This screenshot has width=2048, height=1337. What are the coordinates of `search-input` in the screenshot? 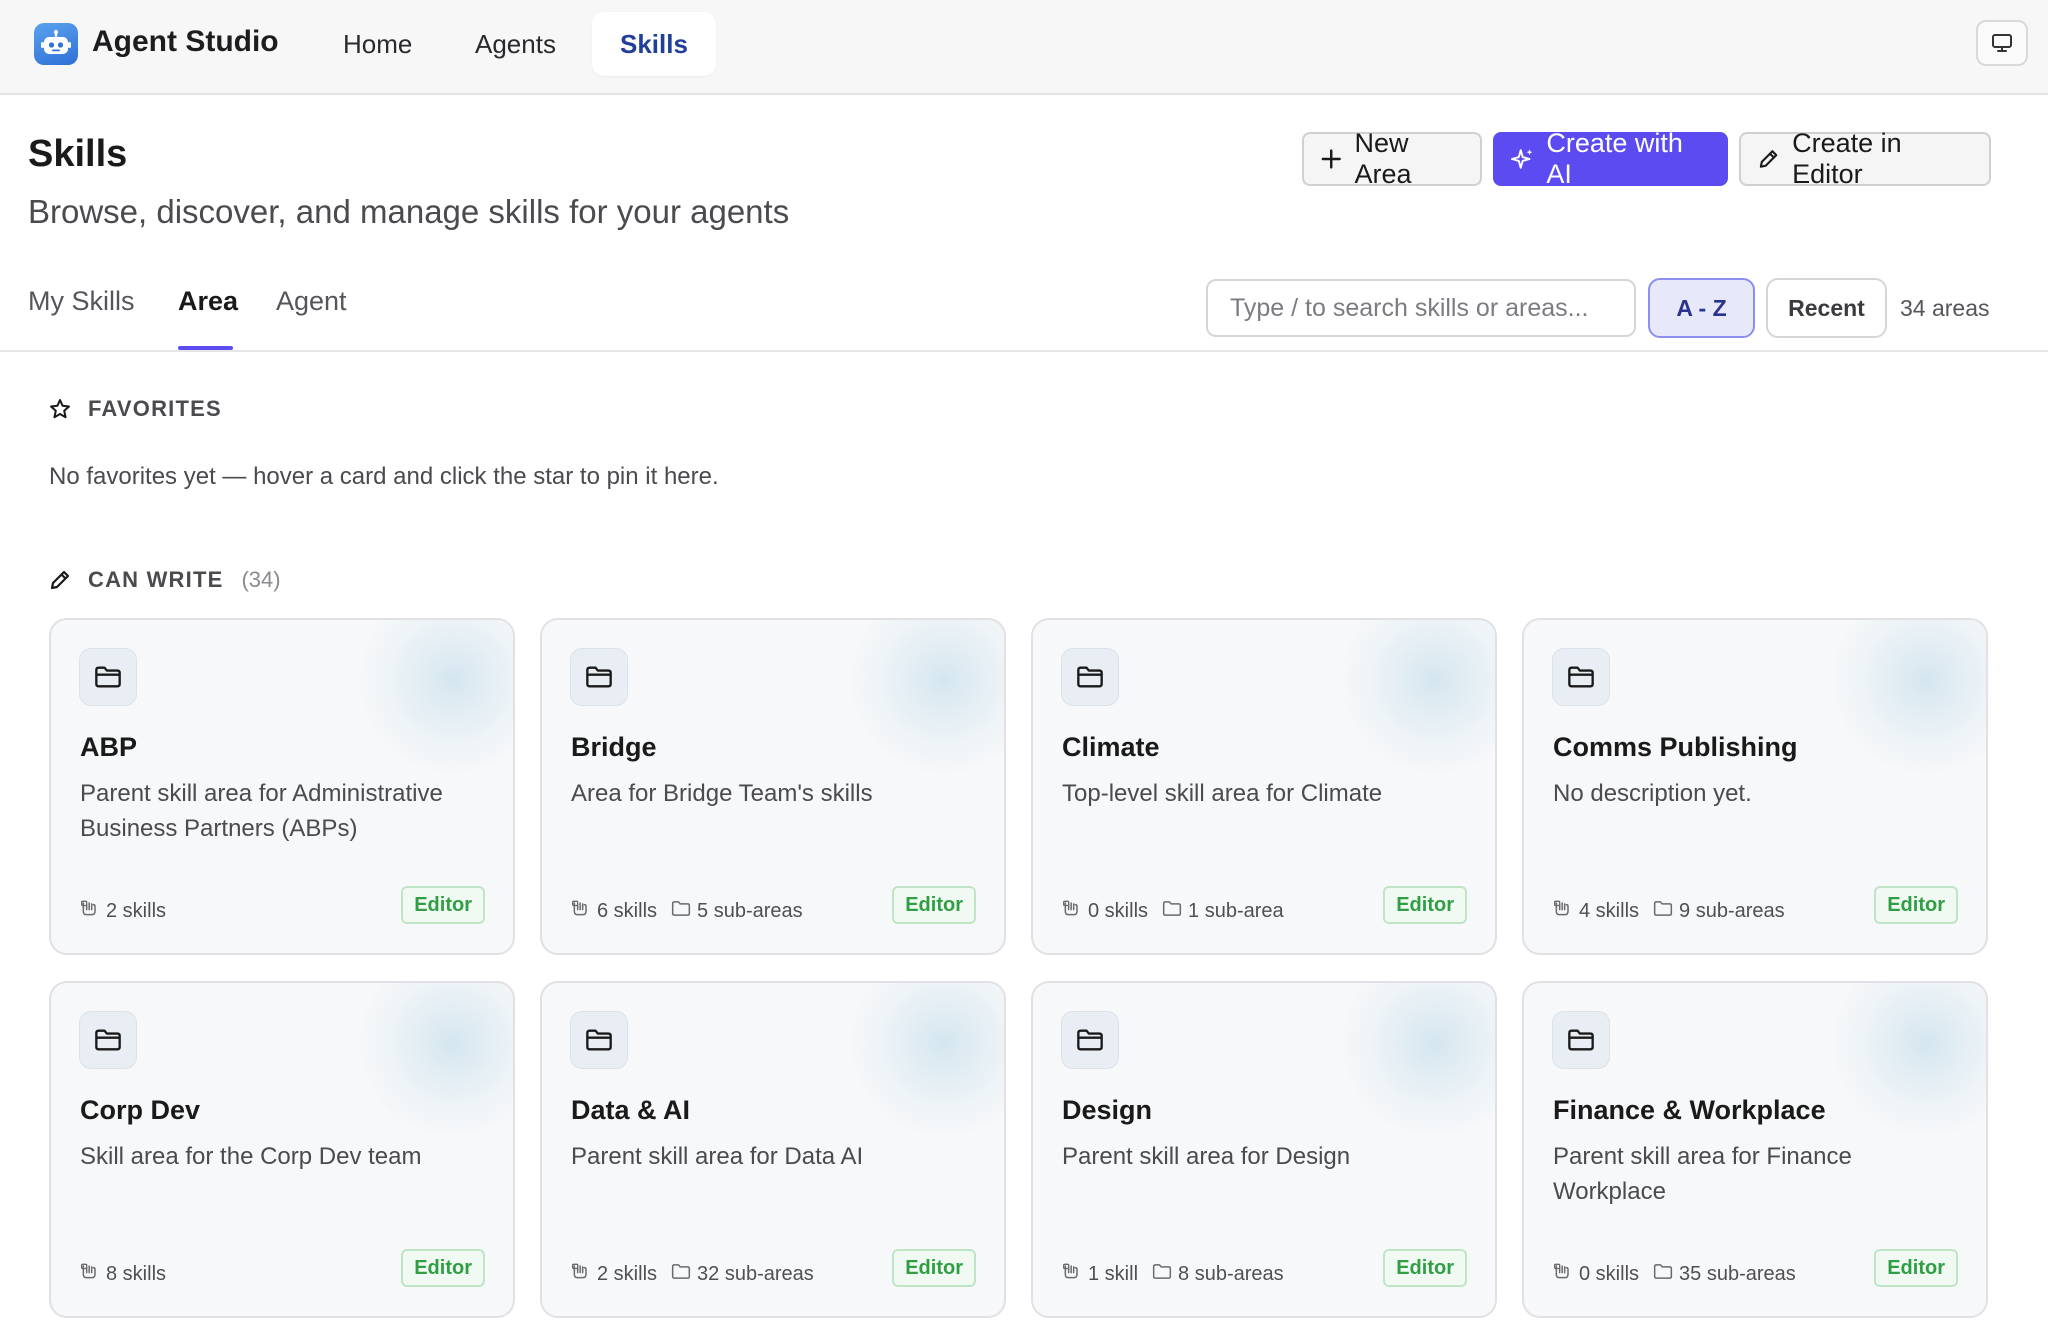 It's located at (1421, 308).